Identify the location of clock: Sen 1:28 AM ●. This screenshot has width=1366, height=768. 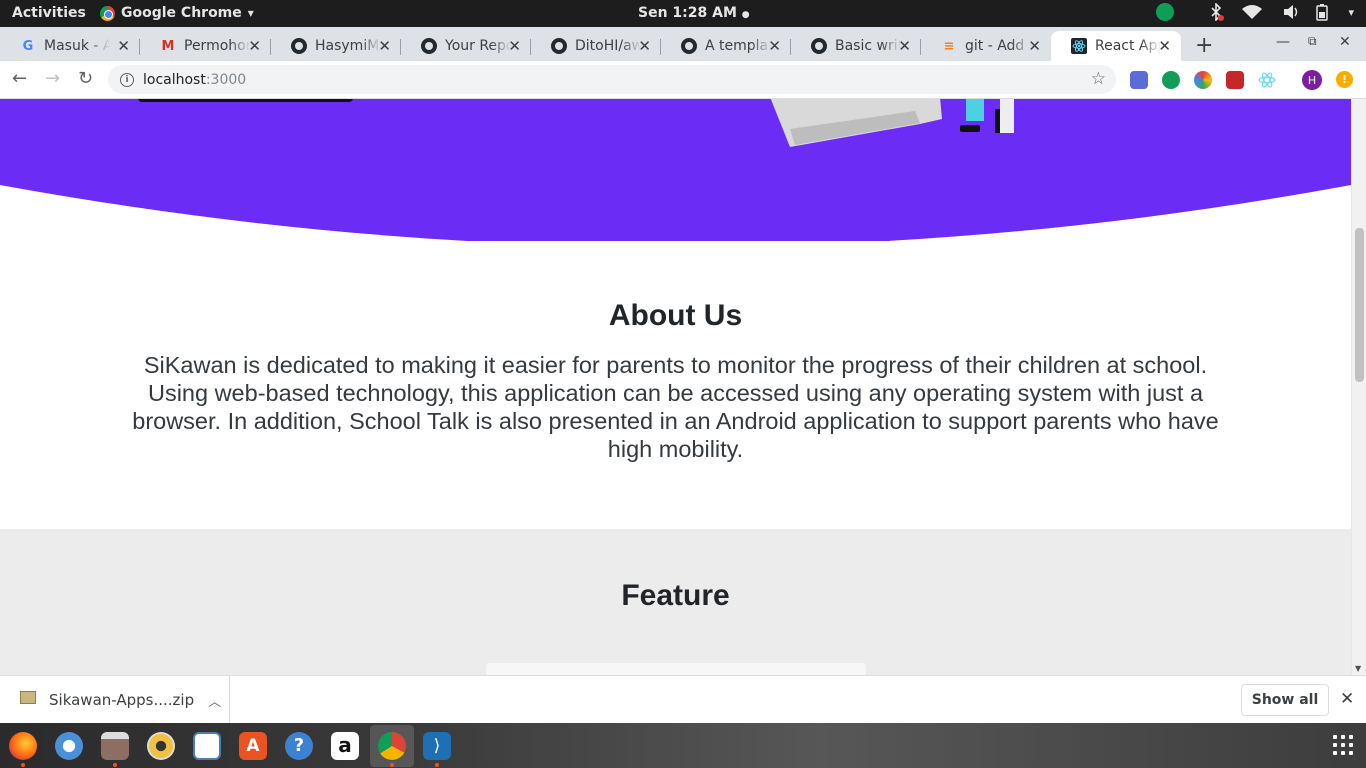
(694, 13).